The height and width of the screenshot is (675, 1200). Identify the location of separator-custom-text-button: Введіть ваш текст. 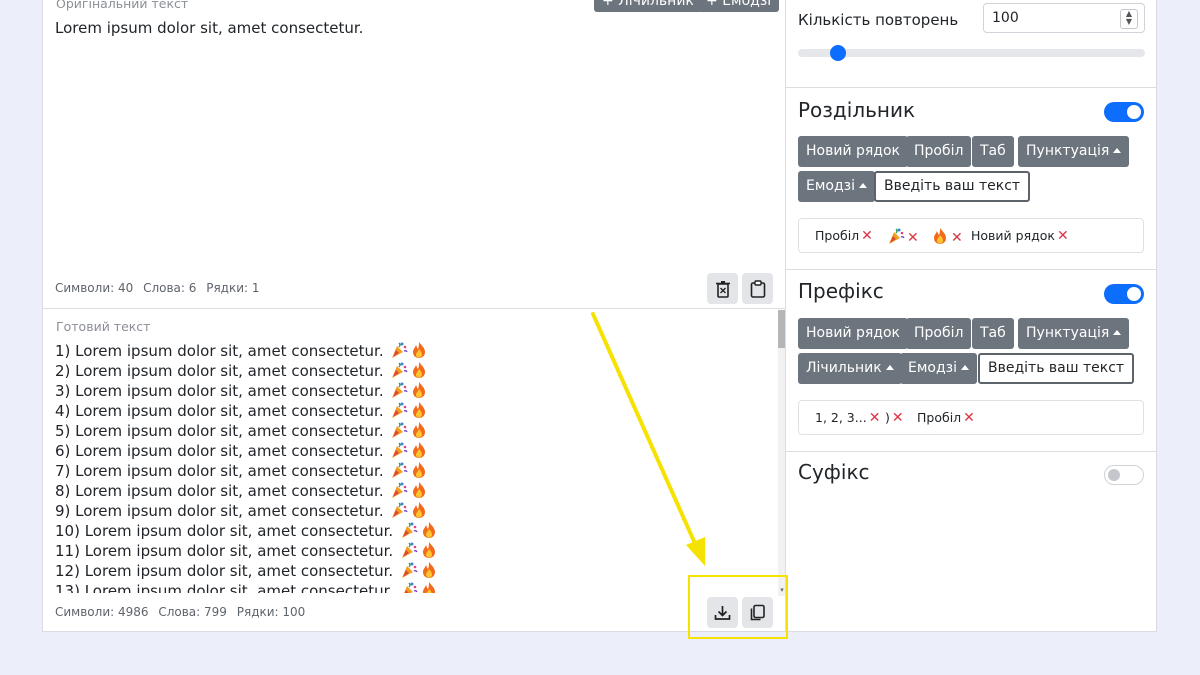
(952, 186).